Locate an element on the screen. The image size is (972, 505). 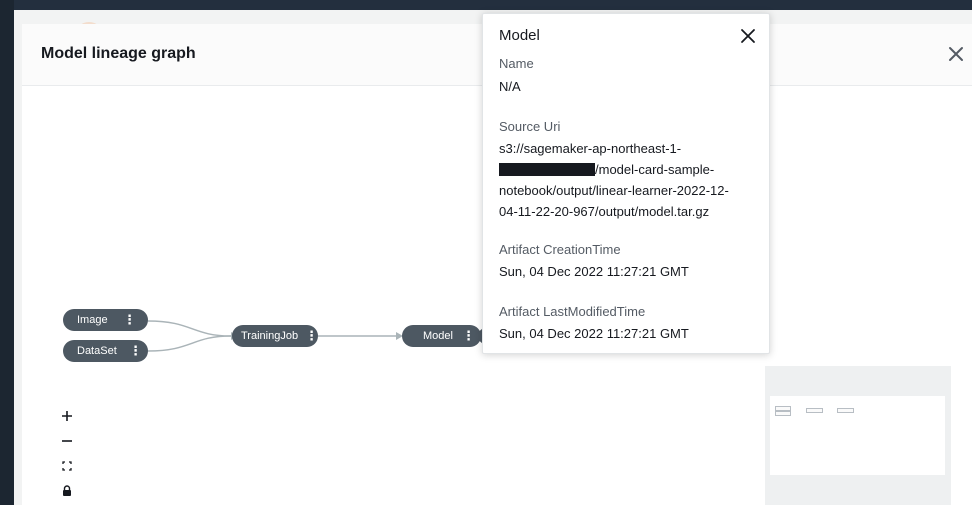
edge-dataset-trainingjob is located at coordinates (189, 343).